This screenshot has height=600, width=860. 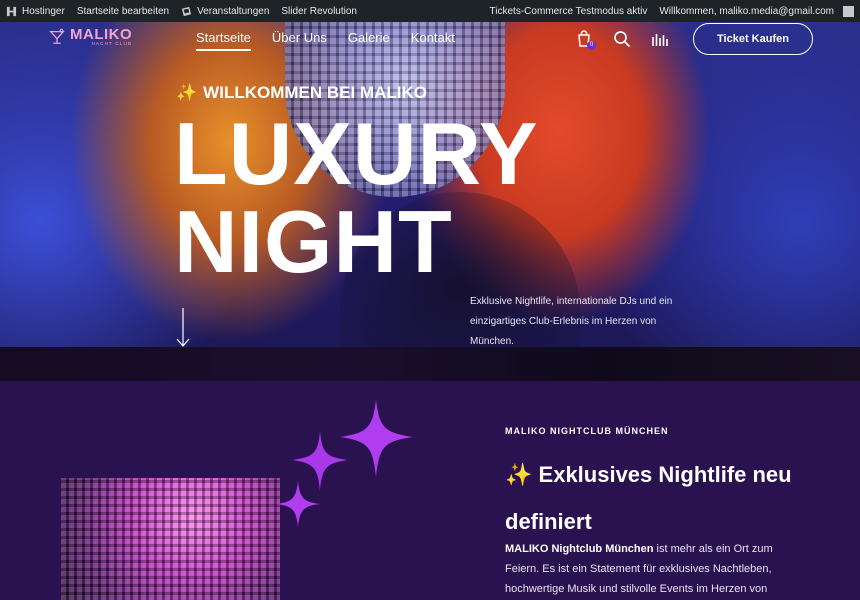 I want to click on disco-balls-image, so click(x=170, y=539).